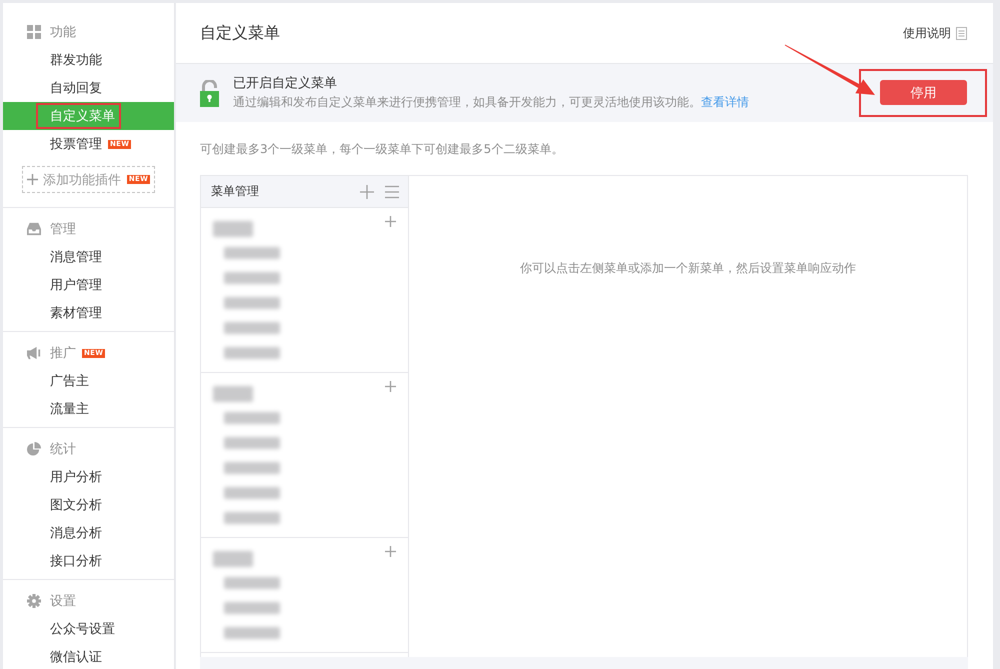  What do you see at coordinates (240, 33) in the screenshot?
I see `page-title: 自定义菜单` at bounding box center [240, 33].